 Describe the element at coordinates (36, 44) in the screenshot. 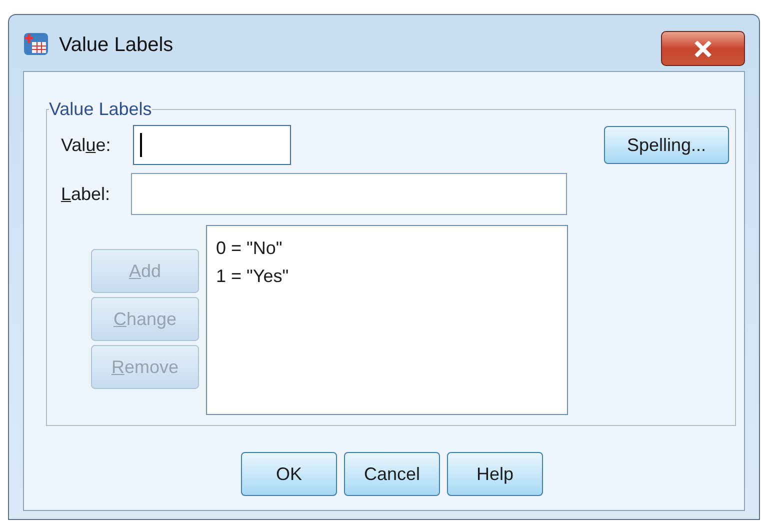

I see `table-icon` at that location.